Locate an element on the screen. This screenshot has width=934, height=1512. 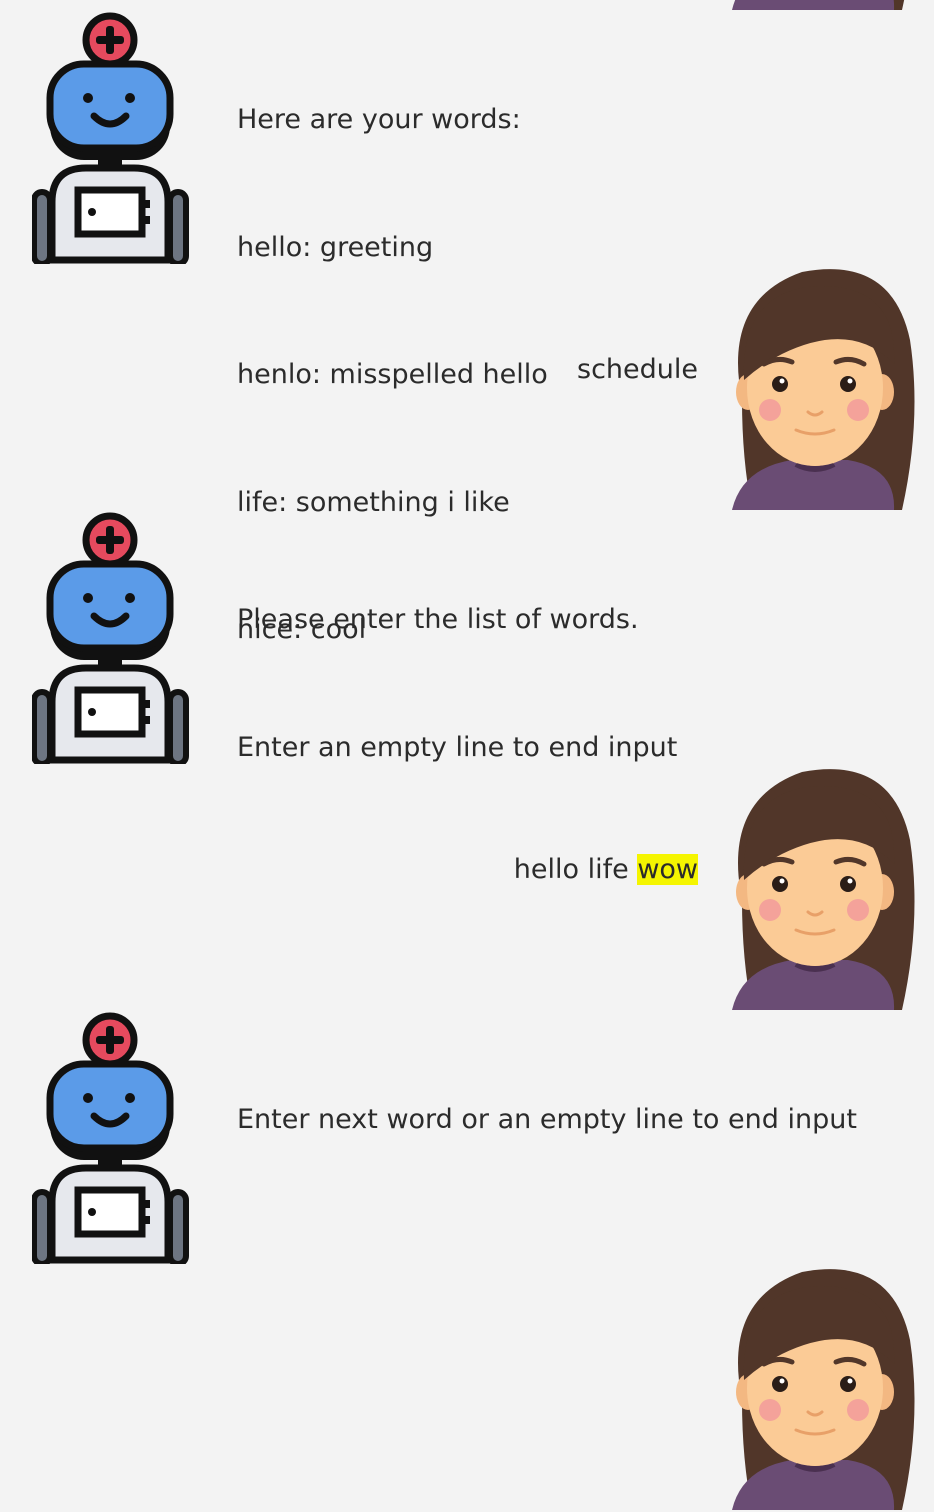
message-line: hello life wow is located at coordinates (606, 870).